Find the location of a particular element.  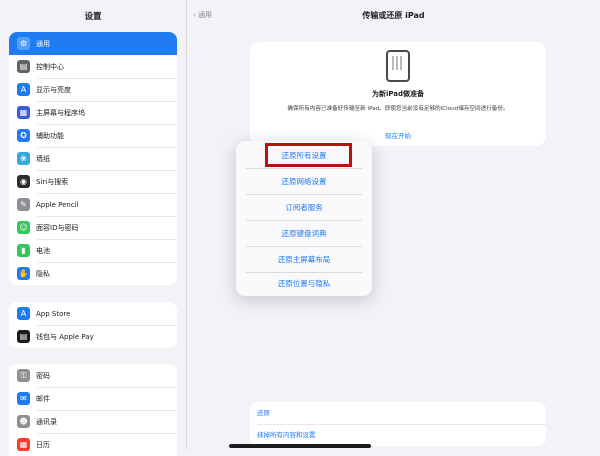

sidebar-title: 设置 is located at coordinates (93, 17).